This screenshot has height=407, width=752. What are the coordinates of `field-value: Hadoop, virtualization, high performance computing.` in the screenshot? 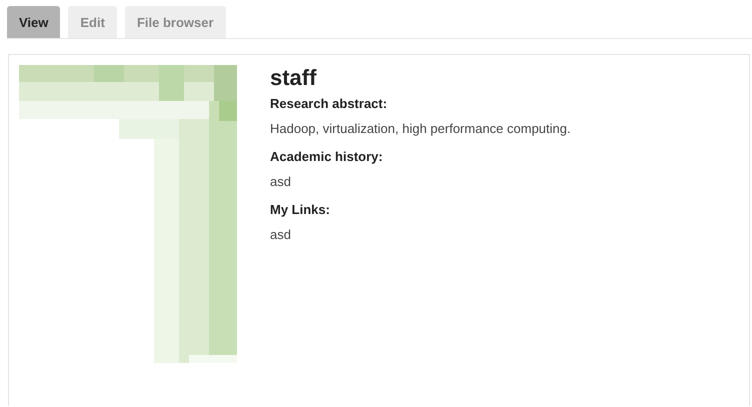 It's located at (420, 128).